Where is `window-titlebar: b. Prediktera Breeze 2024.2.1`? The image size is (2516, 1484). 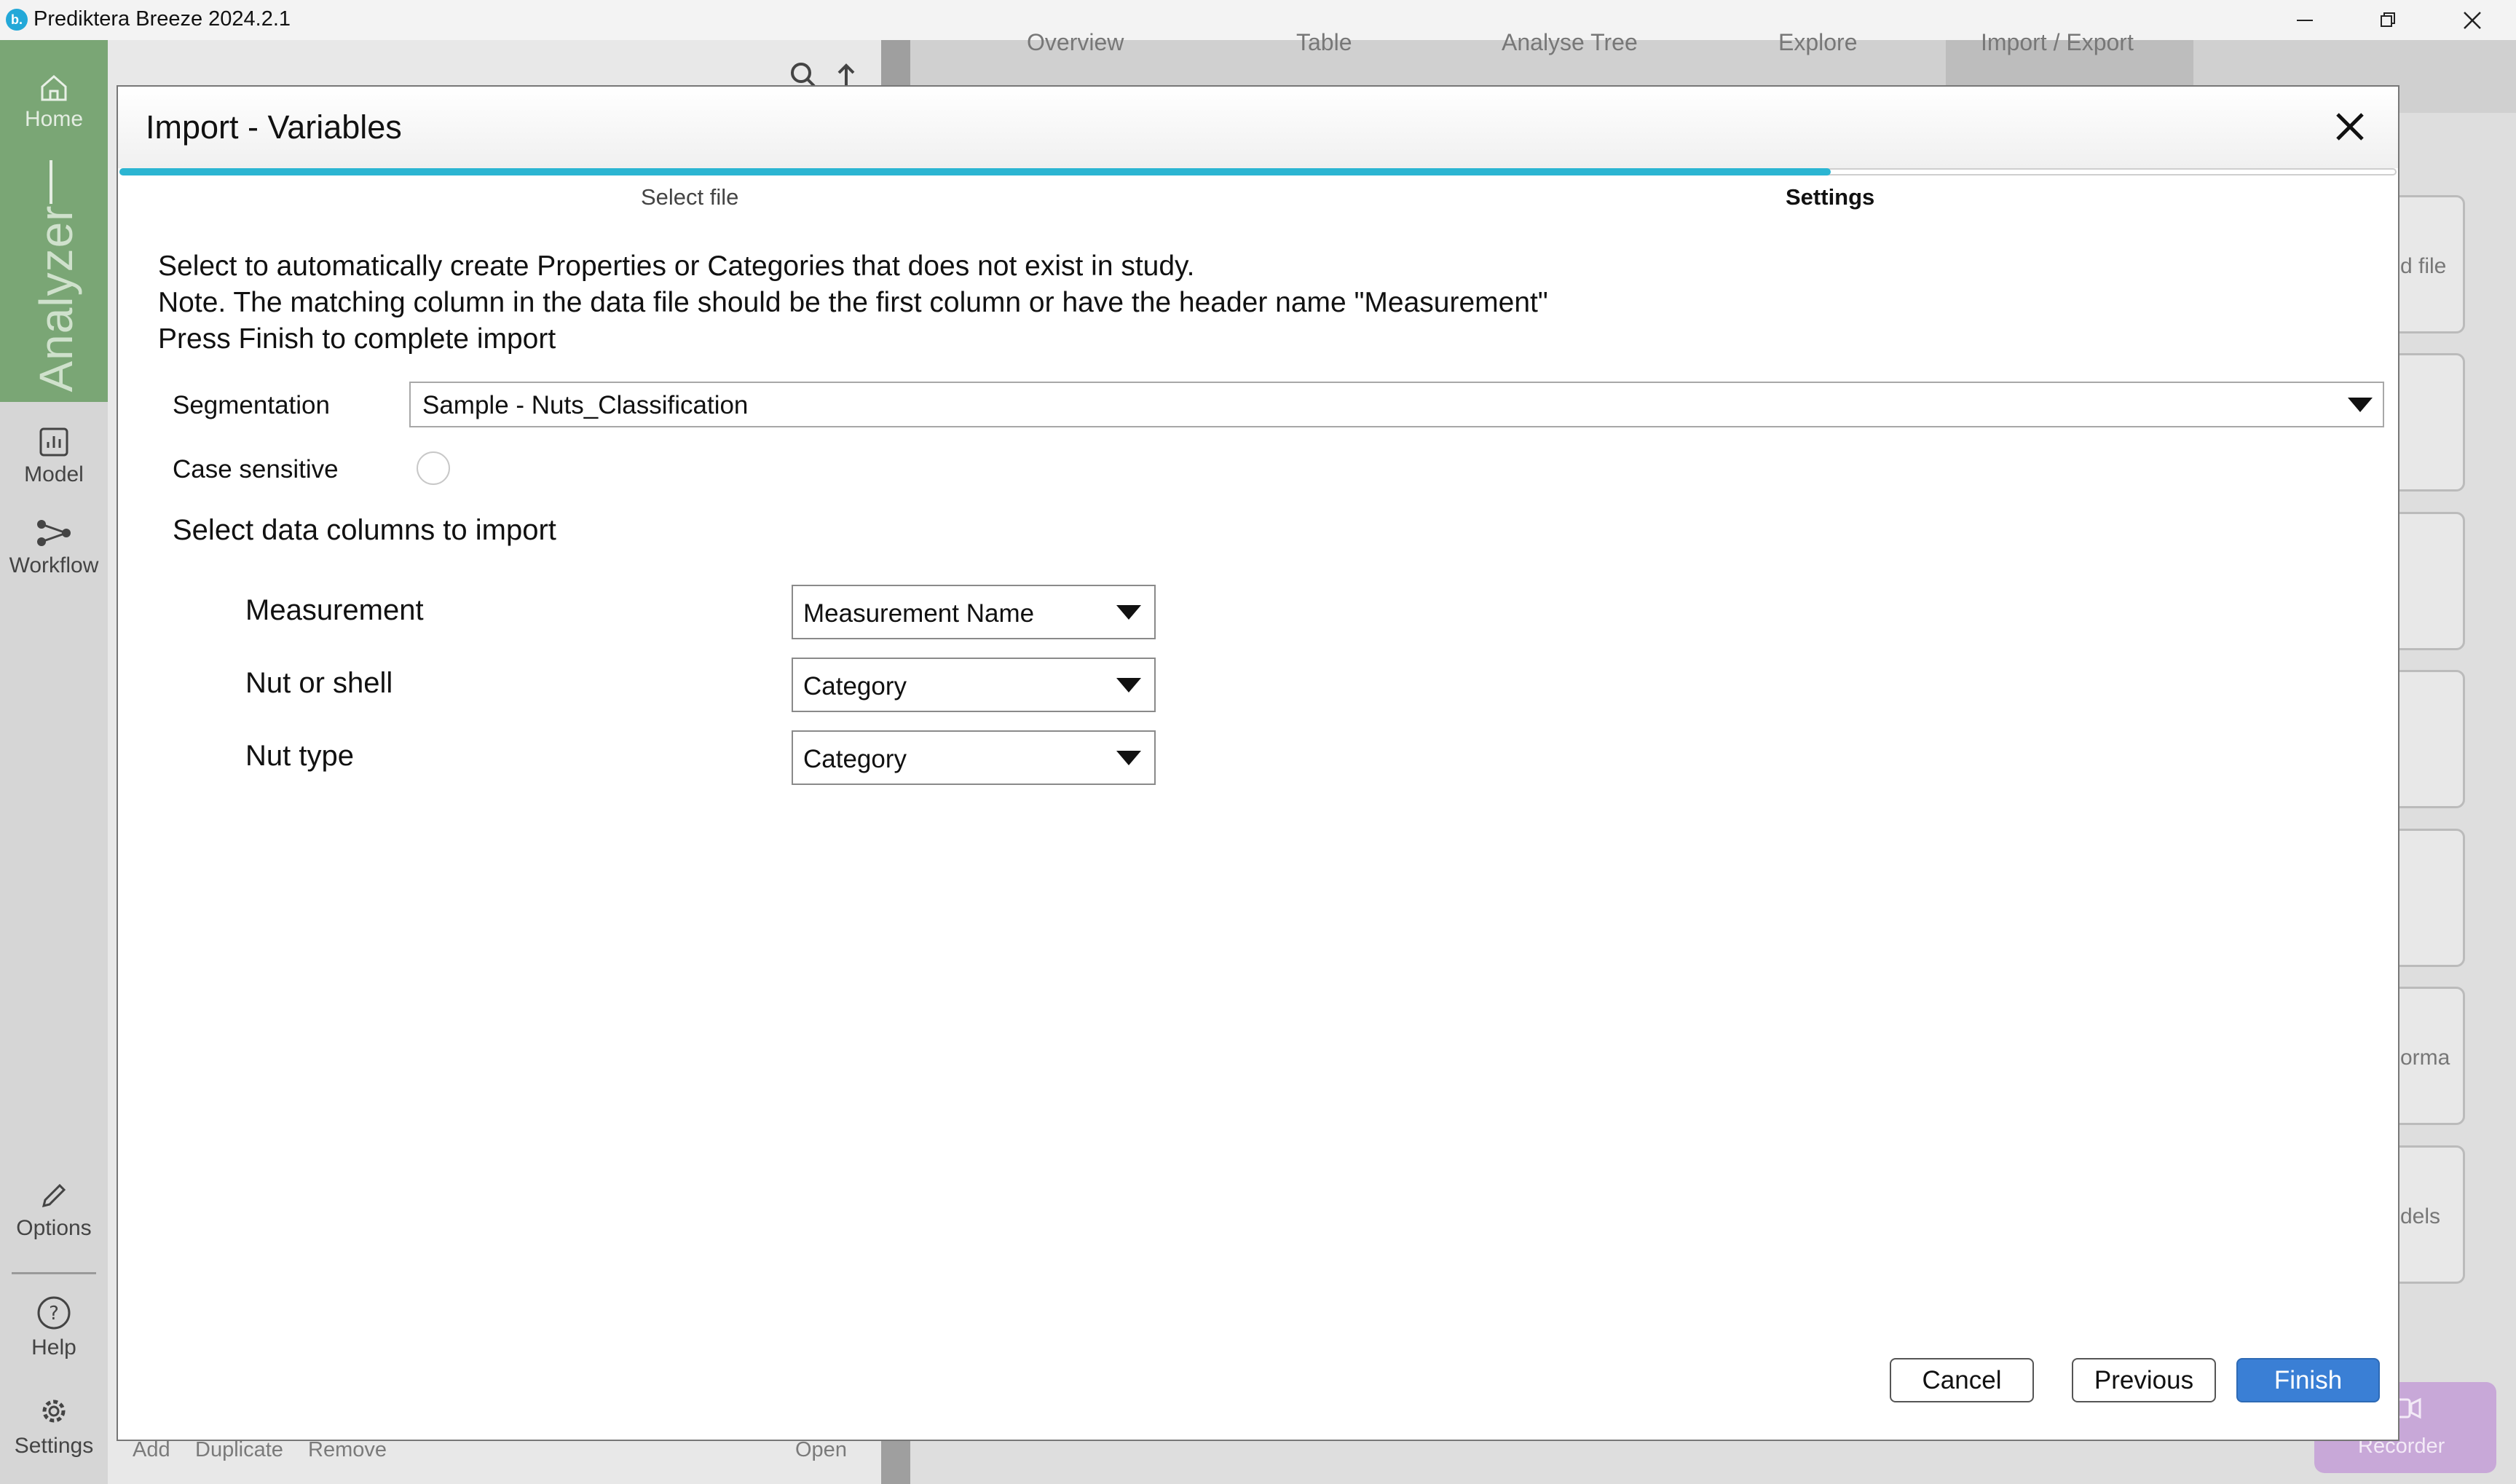 window-titlebar: b. Prediktera Breeze 2024.2.1 is located at coordinates (1258, 20).